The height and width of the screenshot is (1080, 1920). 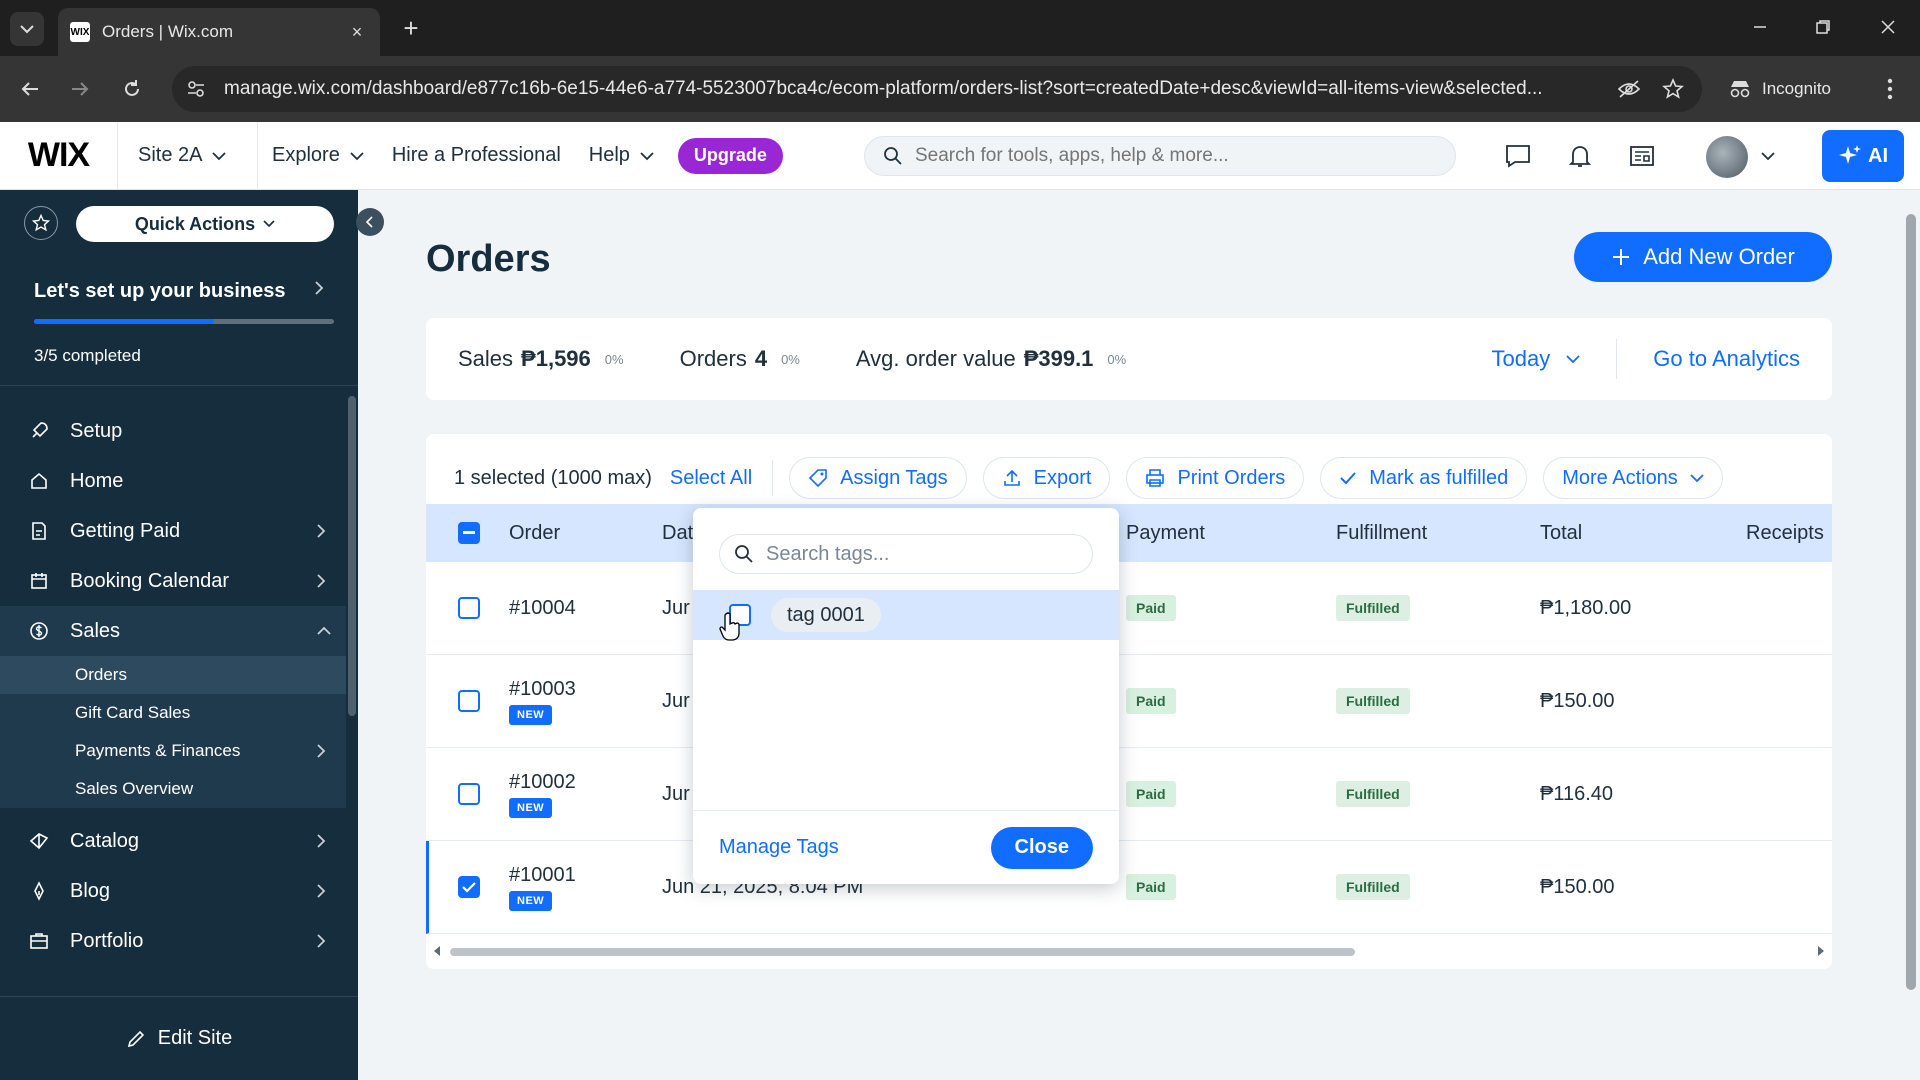 What do you see at coordinates (722, 478) in the screenshot?
I see `select-all-link: Select All` at bounding box center [722, 478].